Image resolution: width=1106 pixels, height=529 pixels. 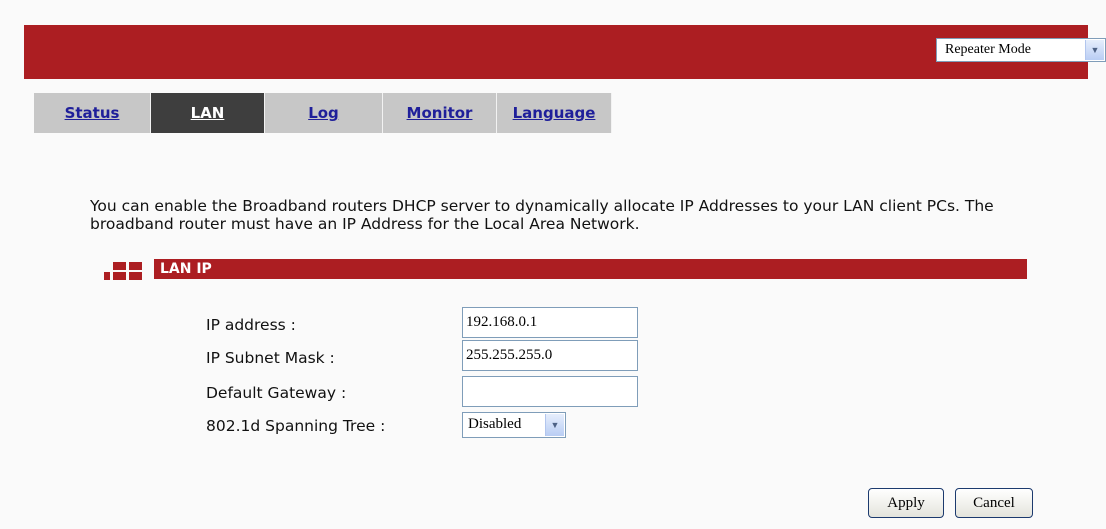 I want to click on subnet-mask-input: 255.255.255.0, so click(x=550, y=355).